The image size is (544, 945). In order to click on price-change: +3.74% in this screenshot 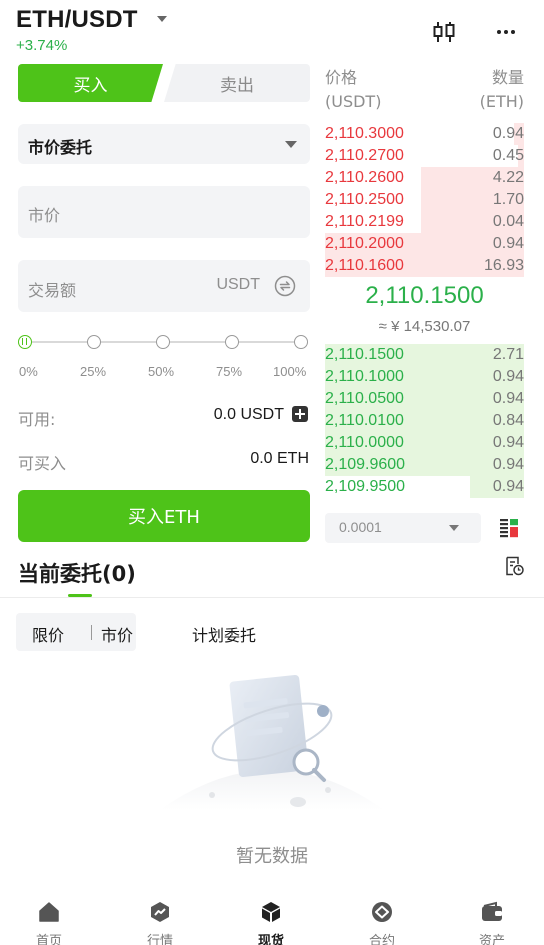, I will do `click(42, 45)`.